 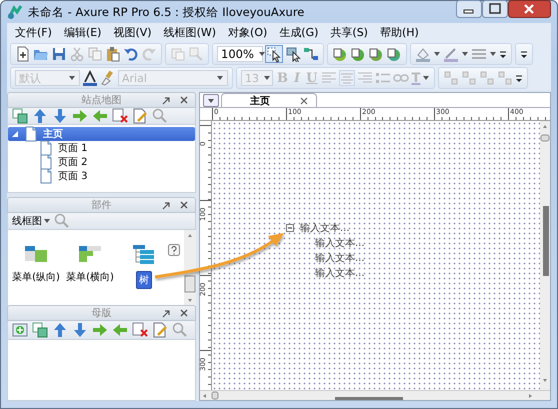 I want to click on page-item: 页面 1, so click(x=101, y=148).